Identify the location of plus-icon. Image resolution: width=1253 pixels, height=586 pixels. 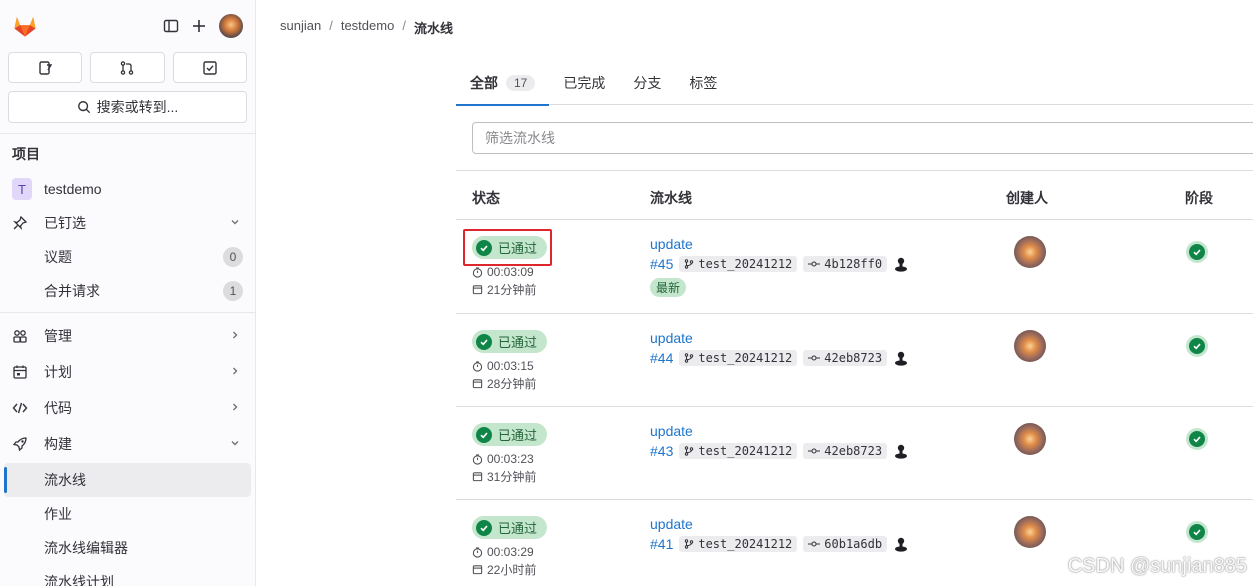
(199, 26).